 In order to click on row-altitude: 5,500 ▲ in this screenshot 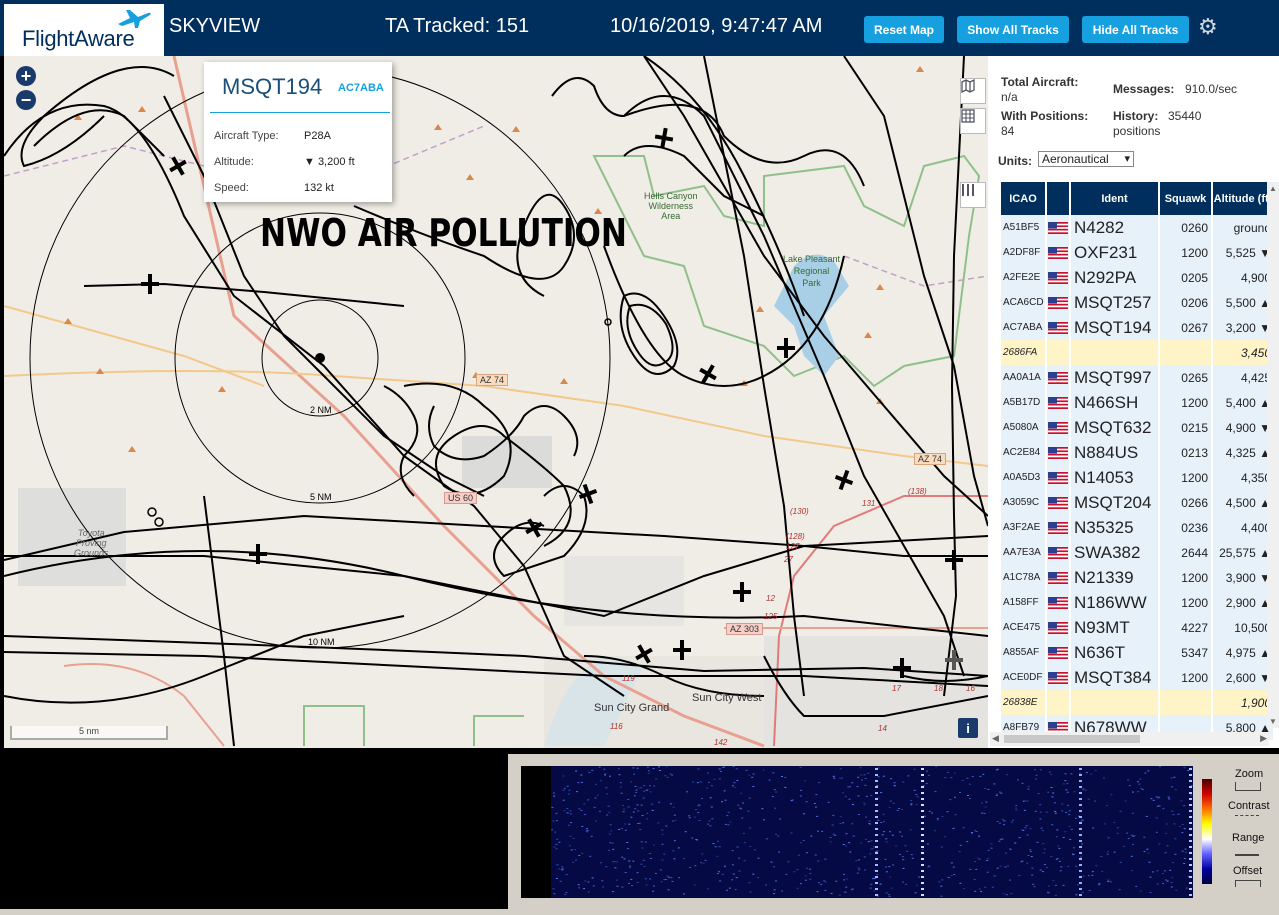, I will do `click(1243, 302)`.